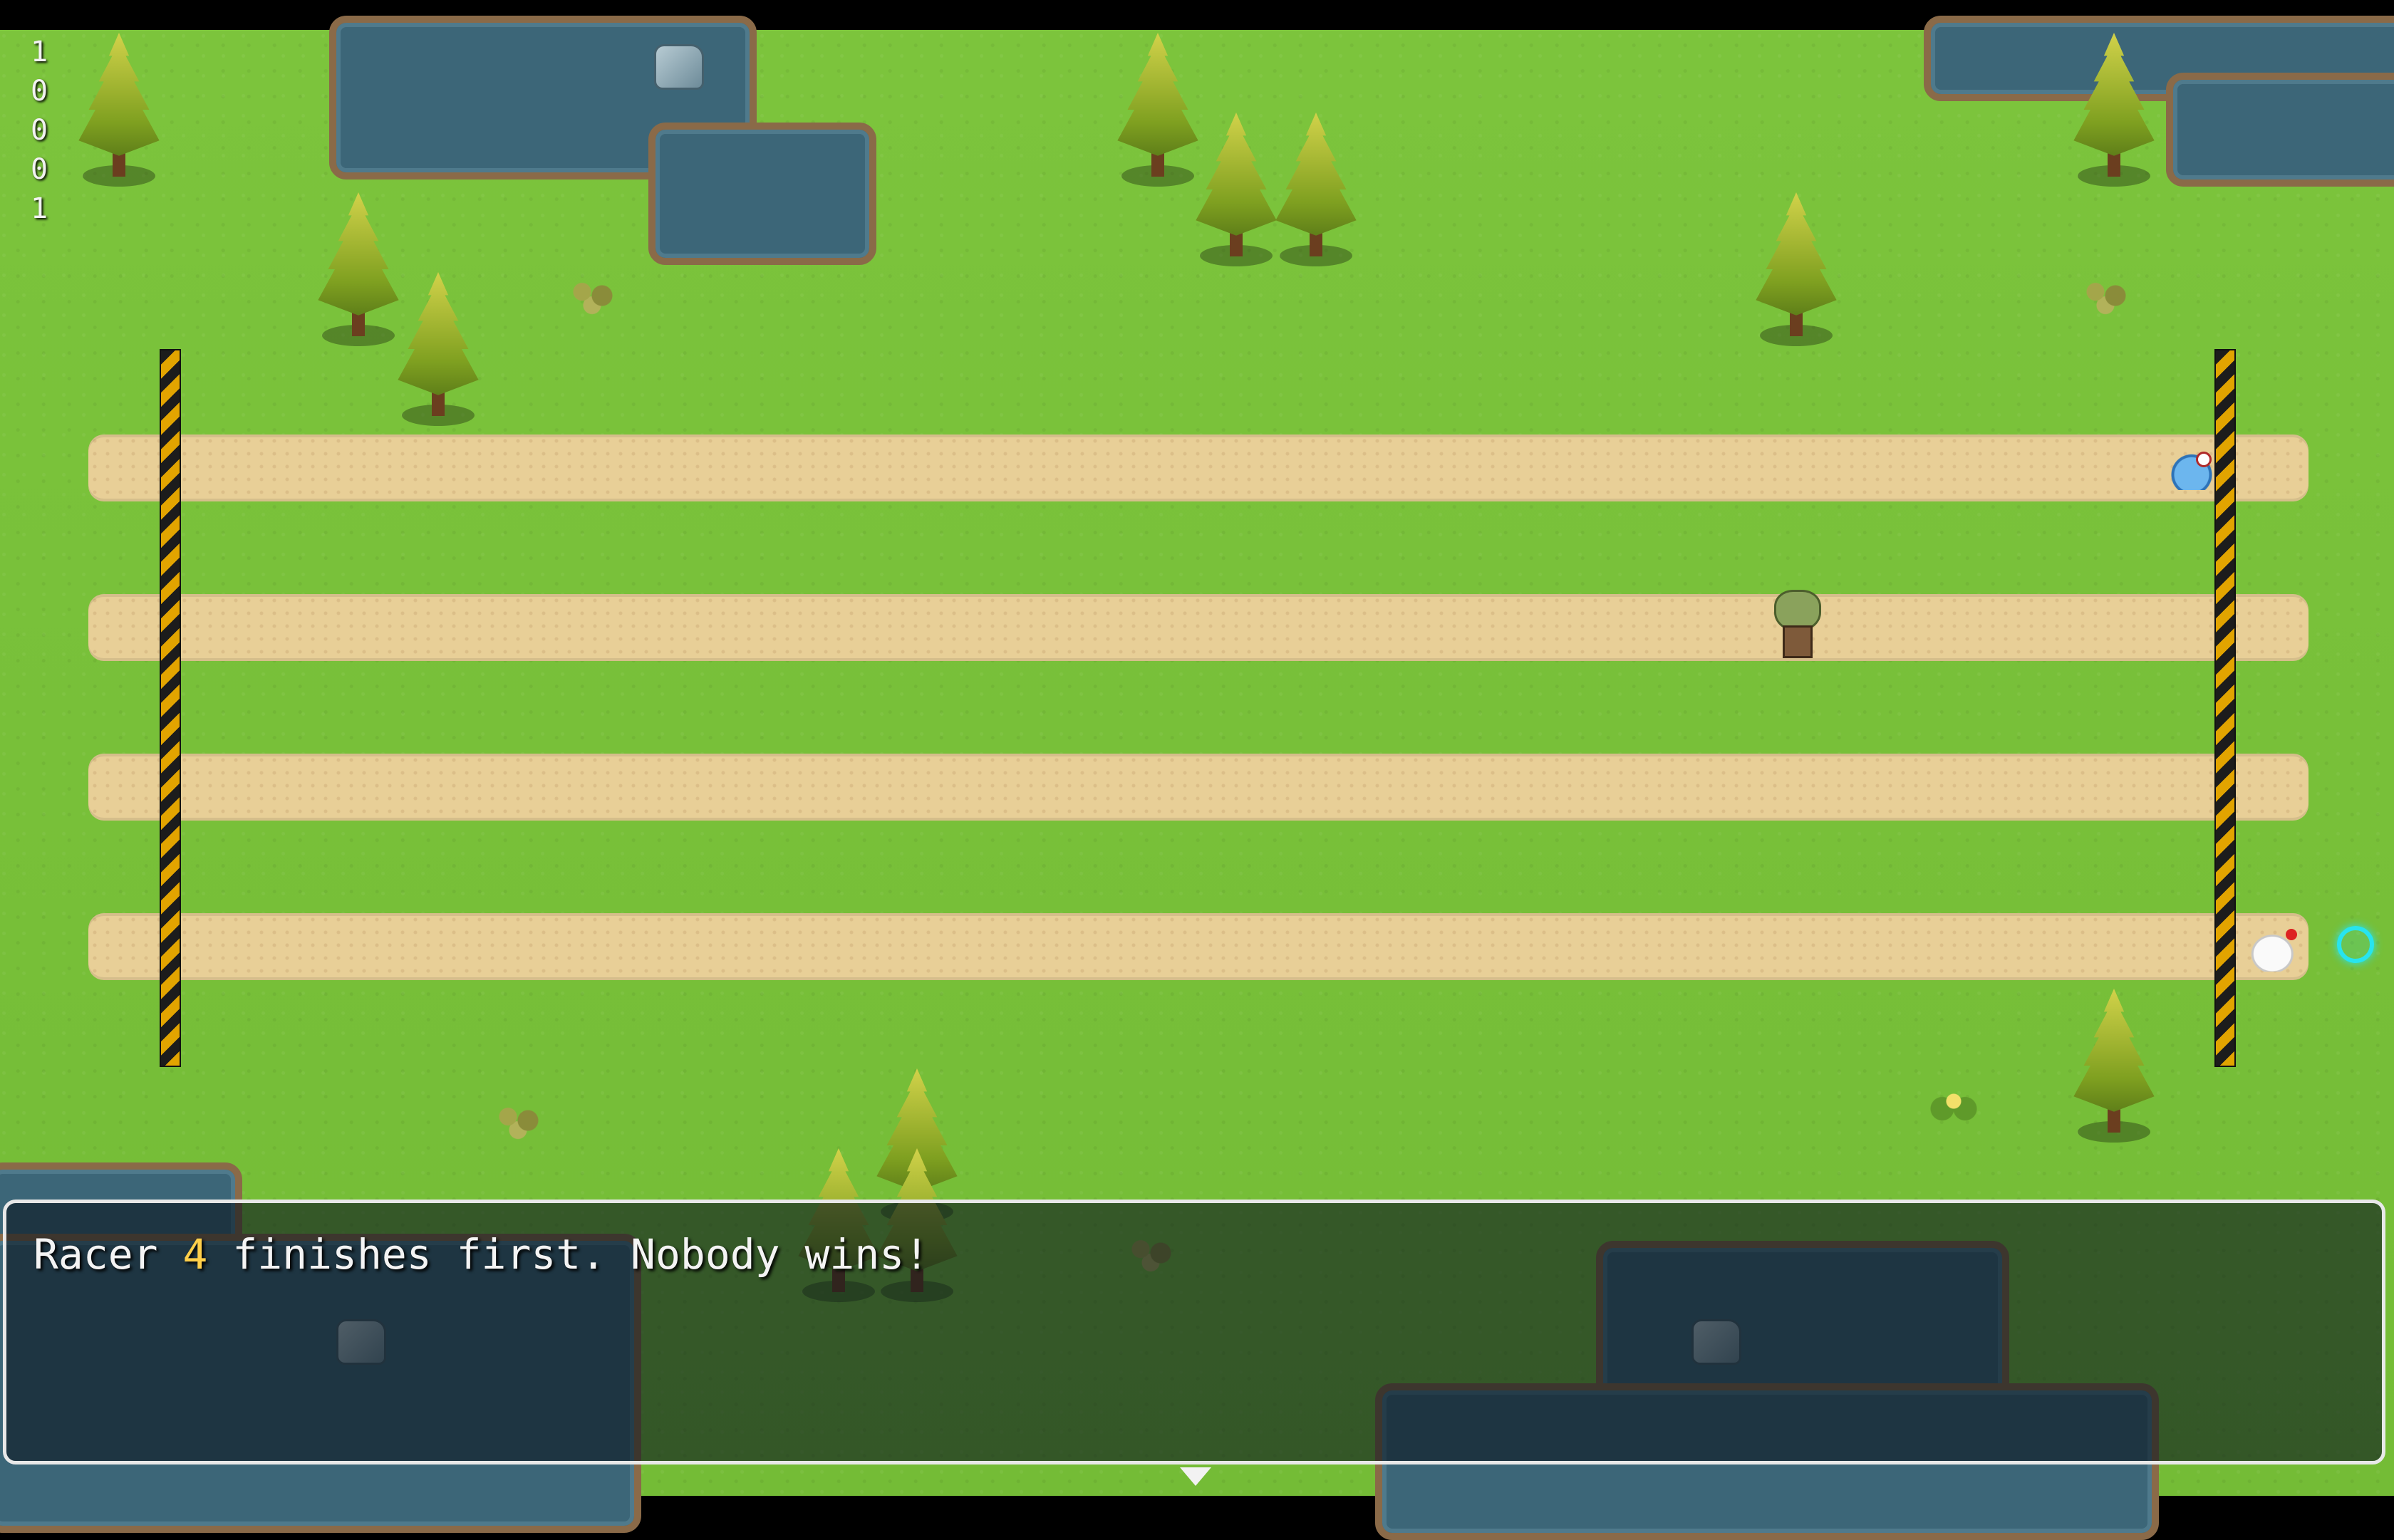 Image resolution: width=2394 pixels, height=1540 pixels. Describe the element at coordinates (1795, 624) in the screenshot. I see `goblin-icon` at that location.